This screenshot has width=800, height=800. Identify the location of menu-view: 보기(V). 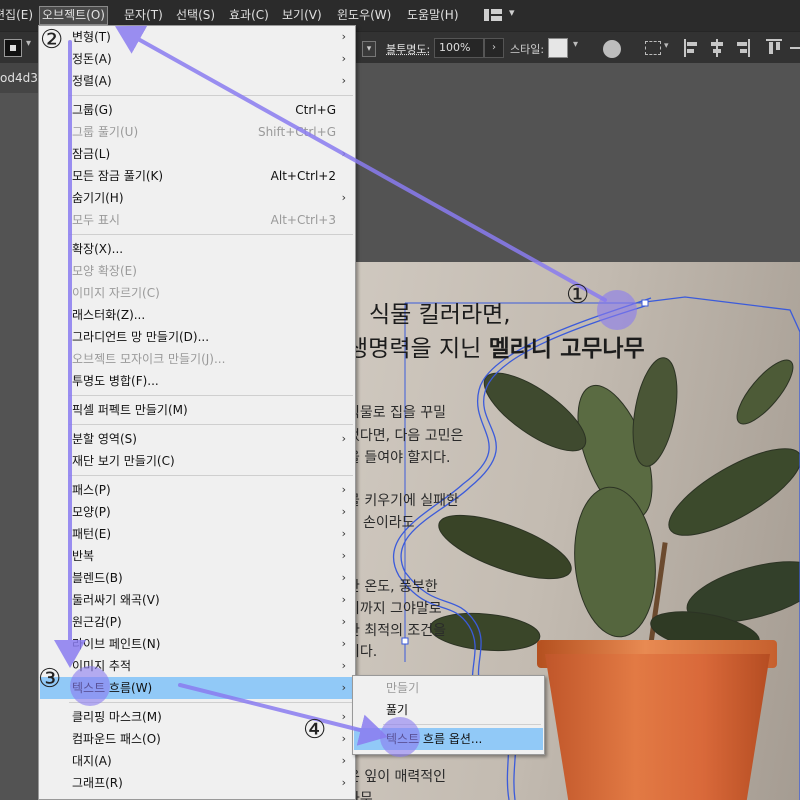
(302, 15).